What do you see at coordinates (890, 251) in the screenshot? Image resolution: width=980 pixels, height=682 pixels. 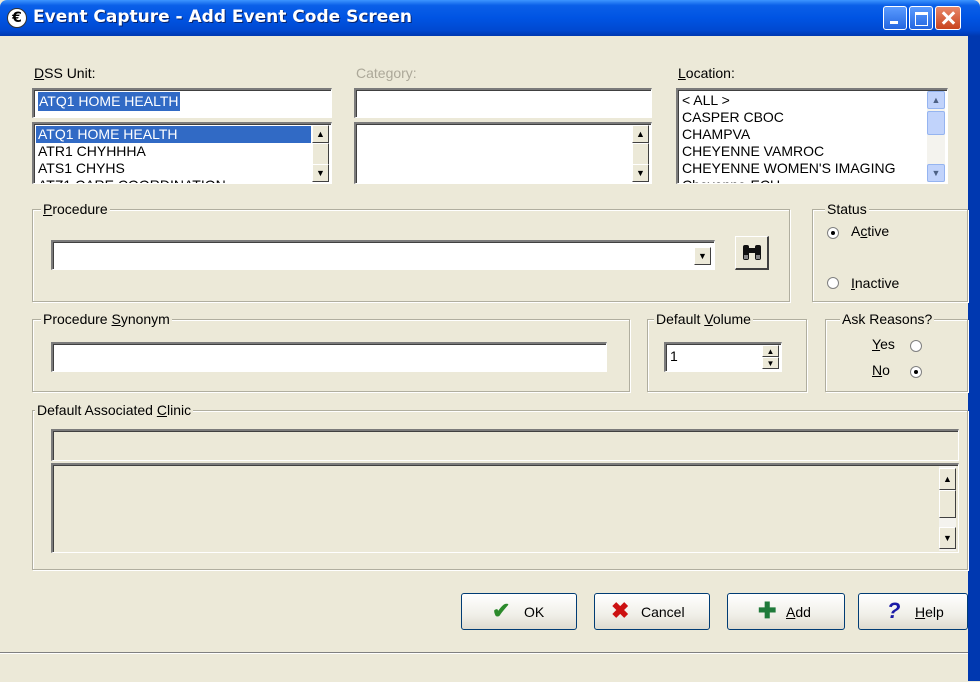 I see `status-group: Status Active Inactive` at bounding box center [890, 251].